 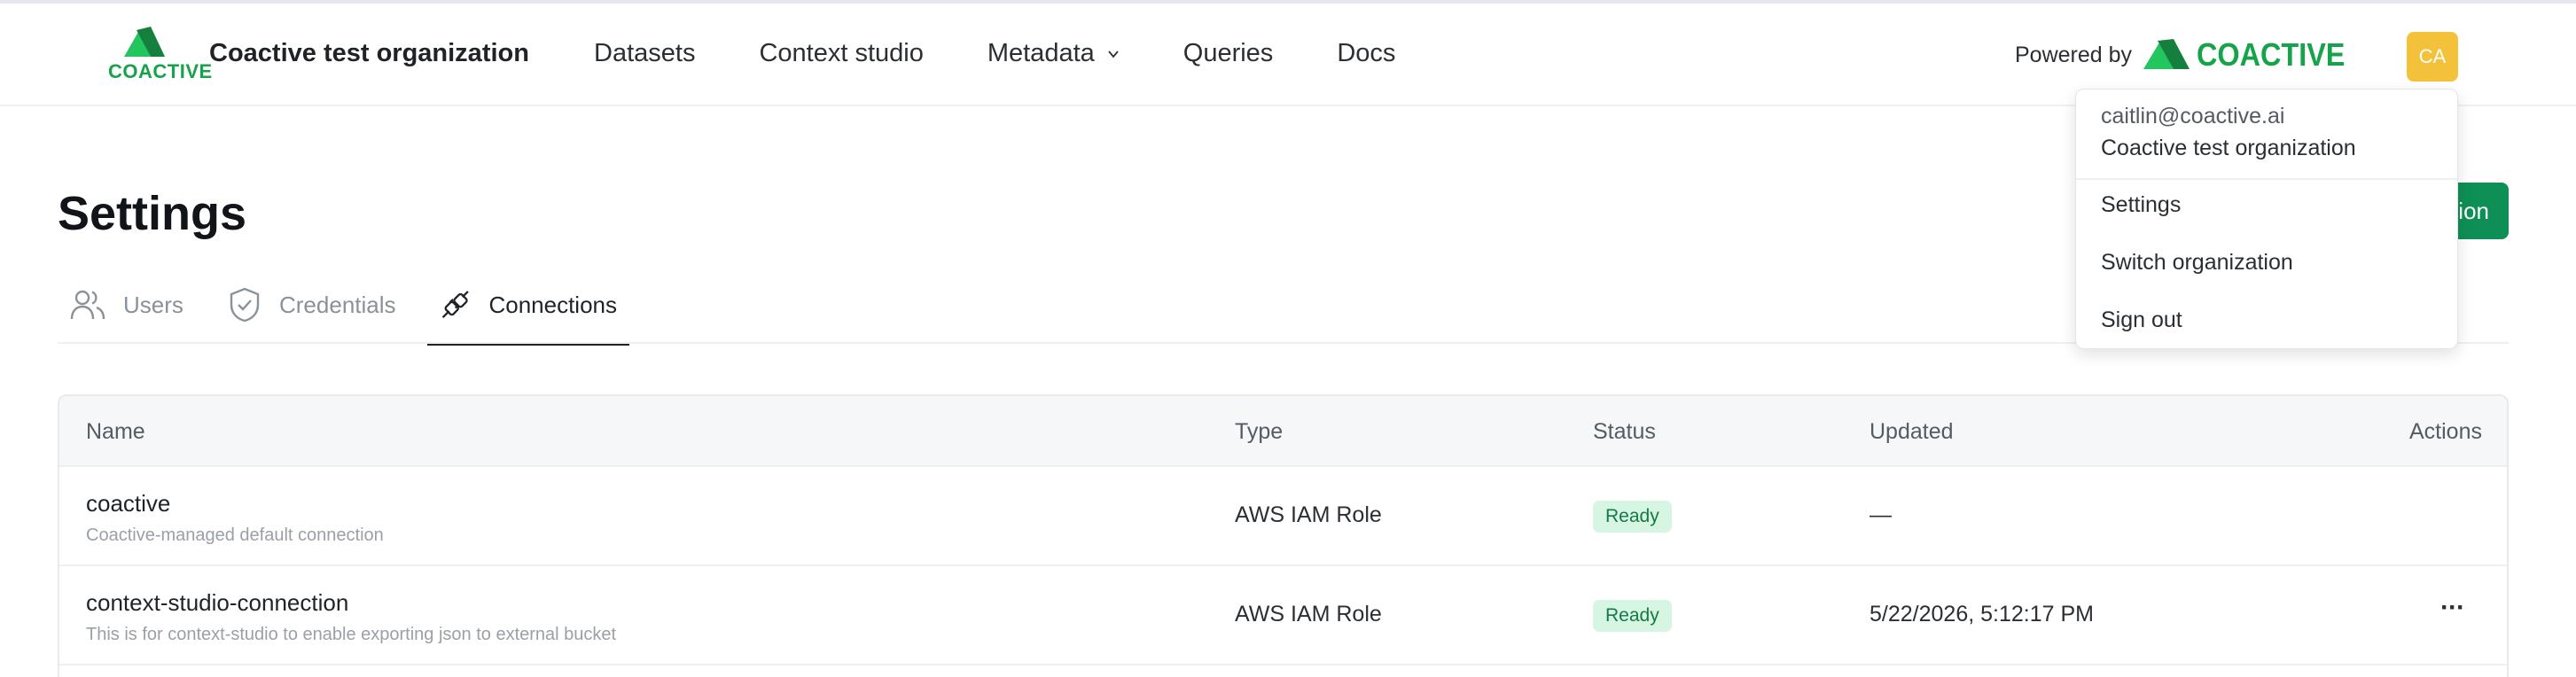 I want to click on connection-name: coactive, so click(x=128, y=504).